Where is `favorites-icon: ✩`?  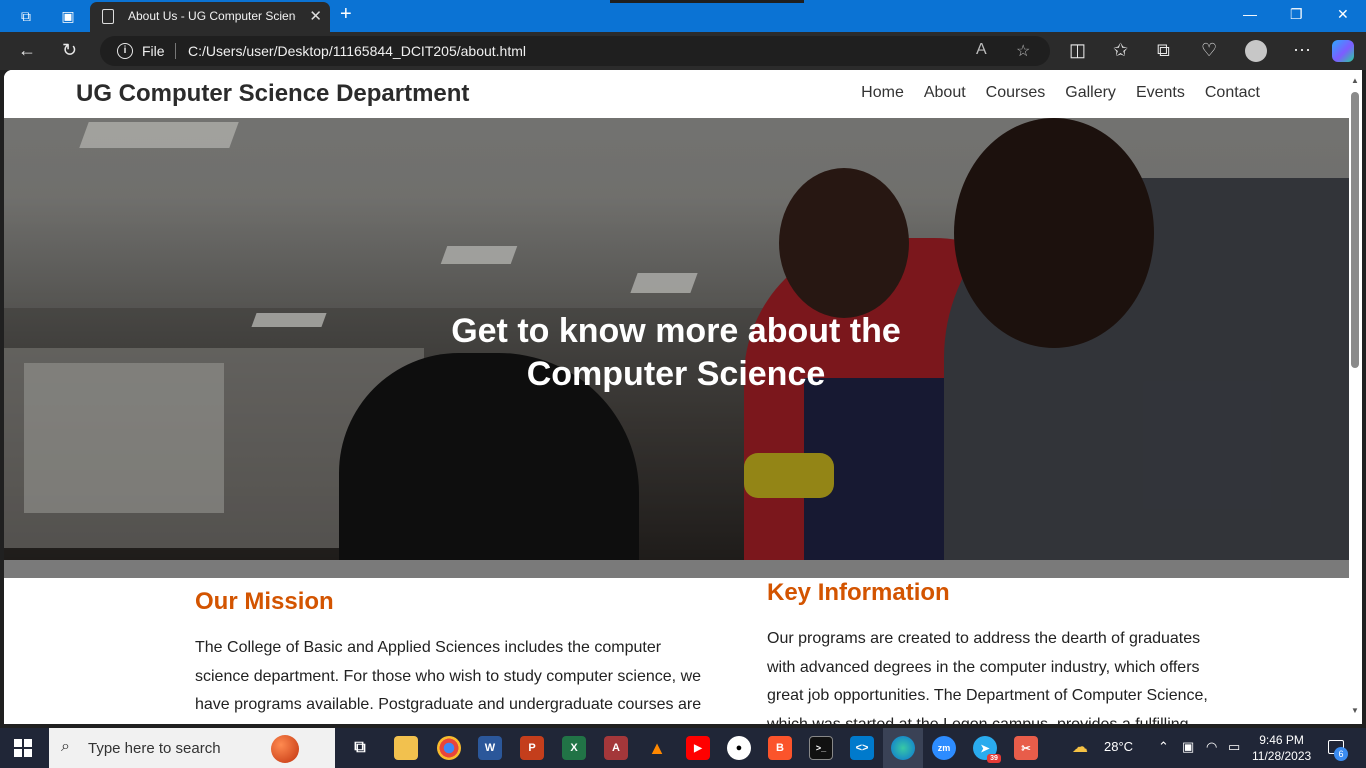
favorites-icon: ✩ is located at coordinates (1120, 50).